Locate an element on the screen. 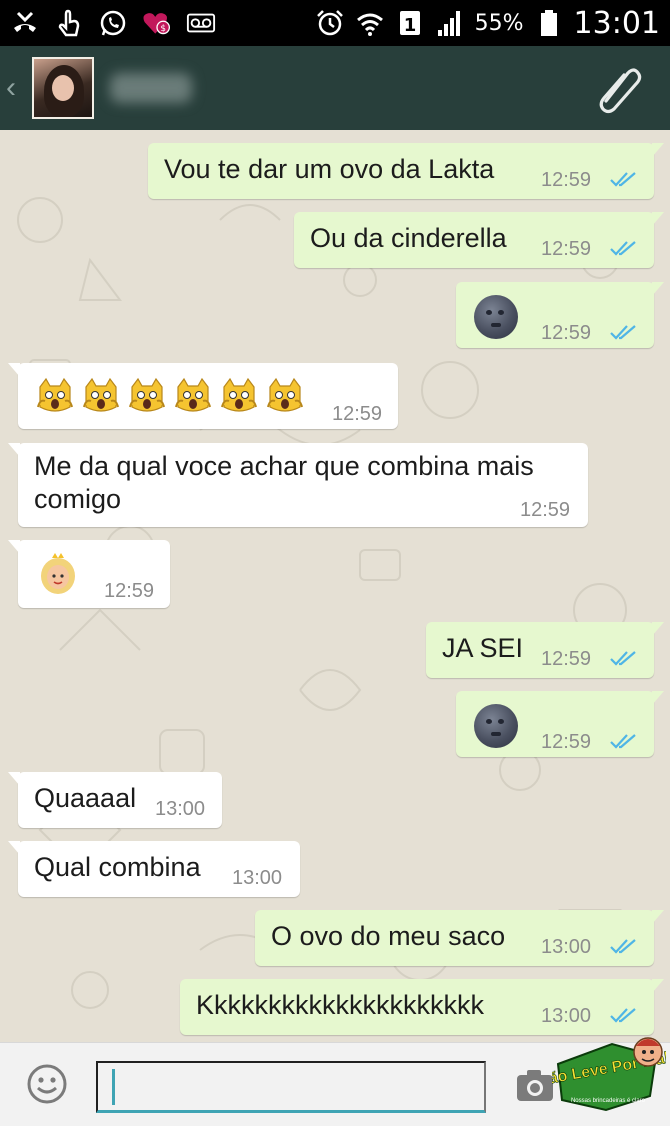 This screenshot has height=1126, width=670. sim-slot-label: 1 is located at coordinates (409, 25).